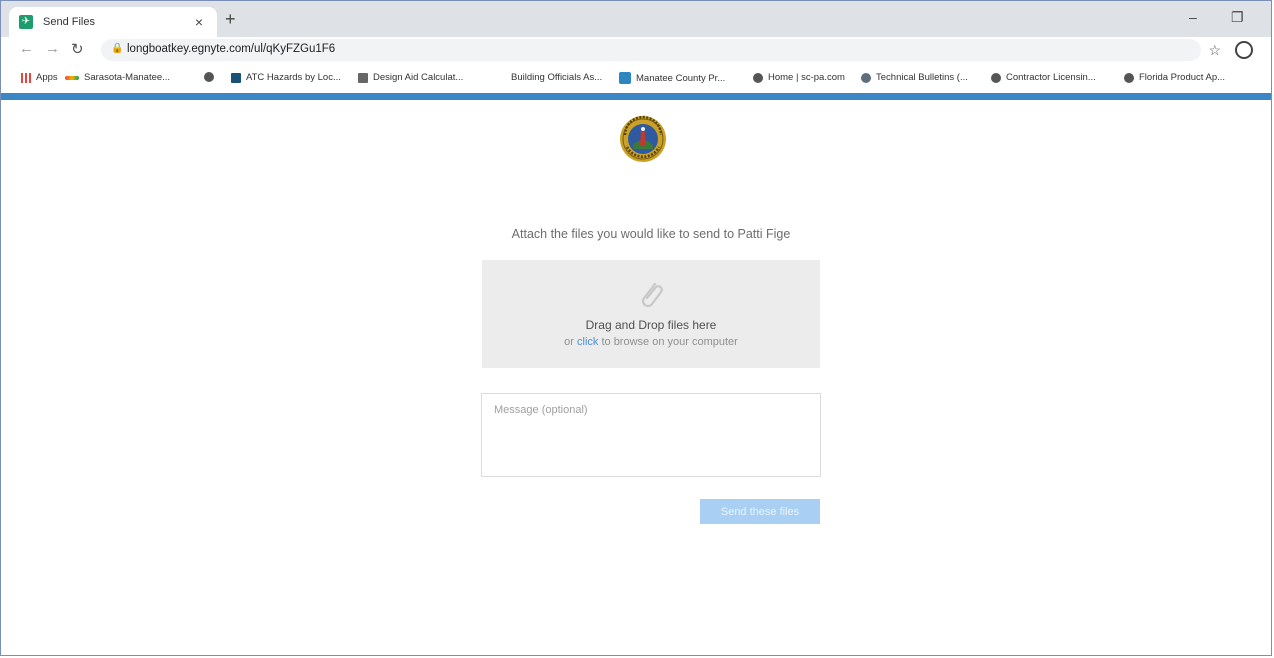 This screenshot has width=1274, height=658. I want to click on tab-title: Send Files, so click(69, 22).